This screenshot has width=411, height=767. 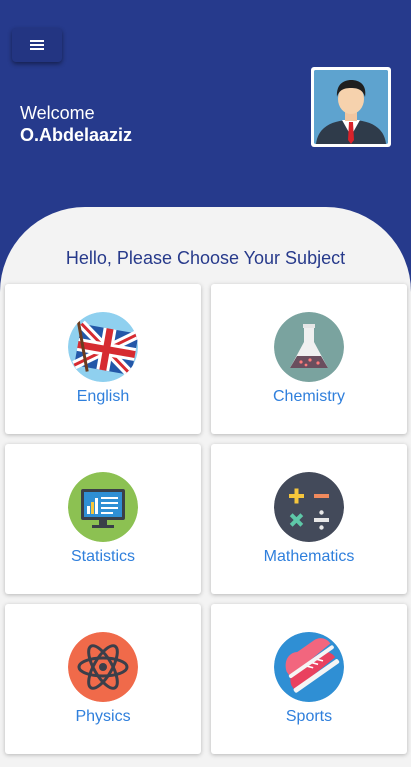 What do you see at coordinates (76, 135) in the screenshot?
I see `user-name: O.Abdelaaziz` at bounding box center [76, 135].